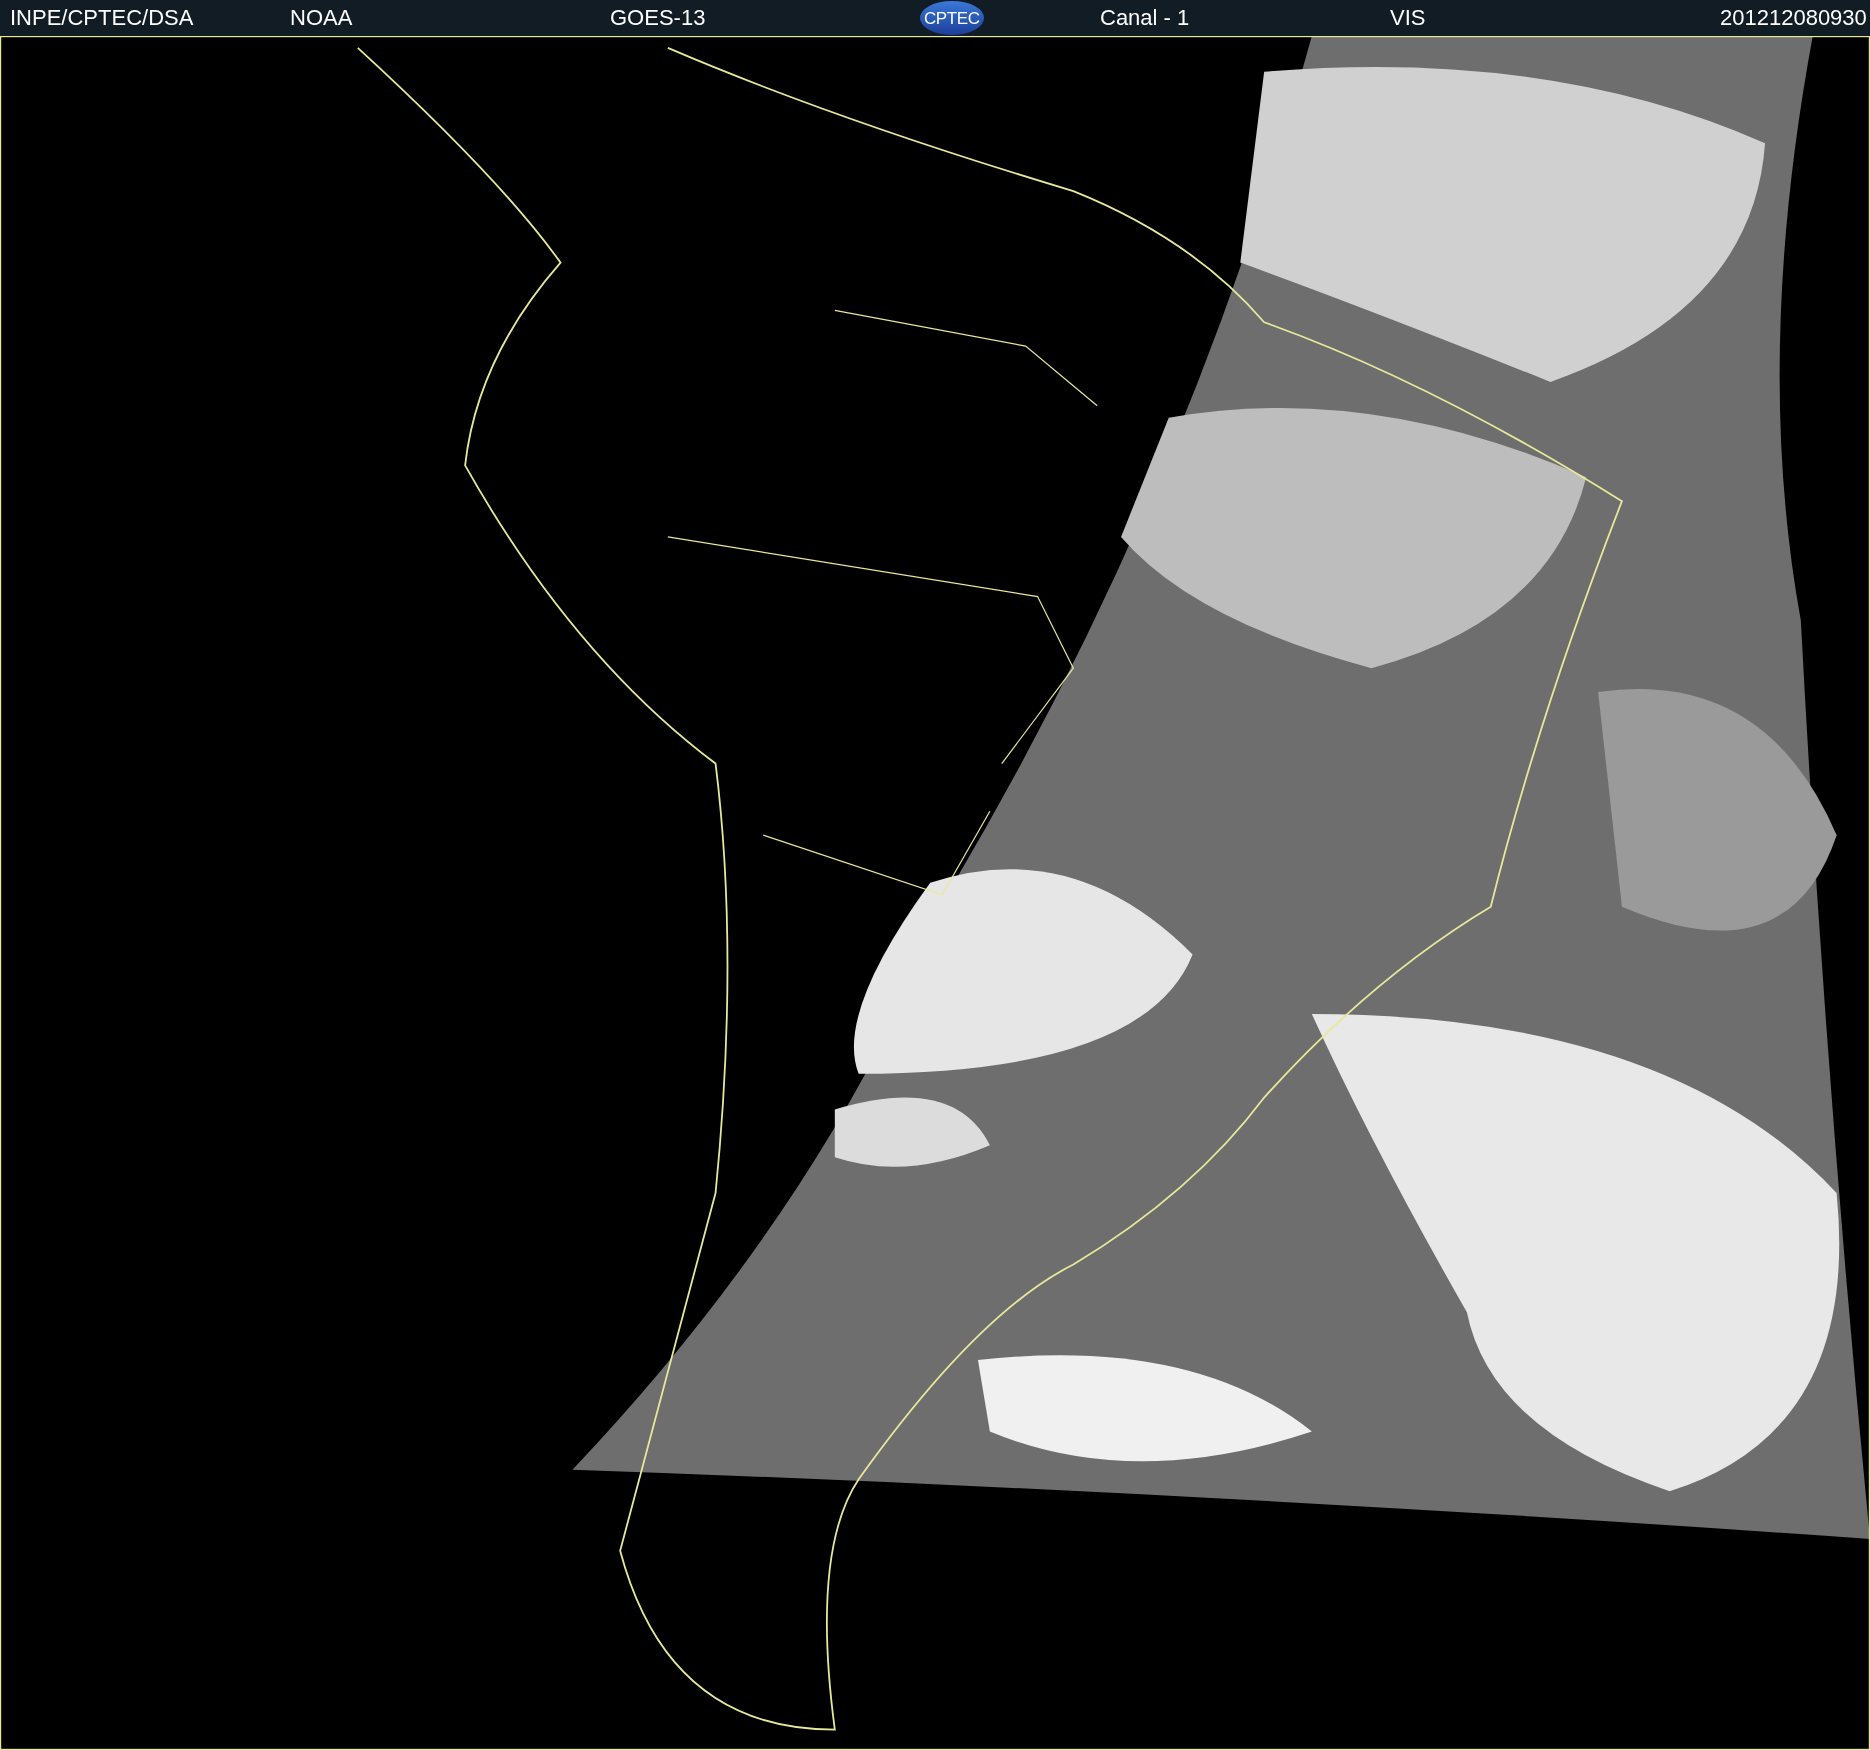 Image resolution: width=1870 pixels, height=1750 pixels. I want to click on header-label: INPE/CPTEC/DSA, so click(102, 18).